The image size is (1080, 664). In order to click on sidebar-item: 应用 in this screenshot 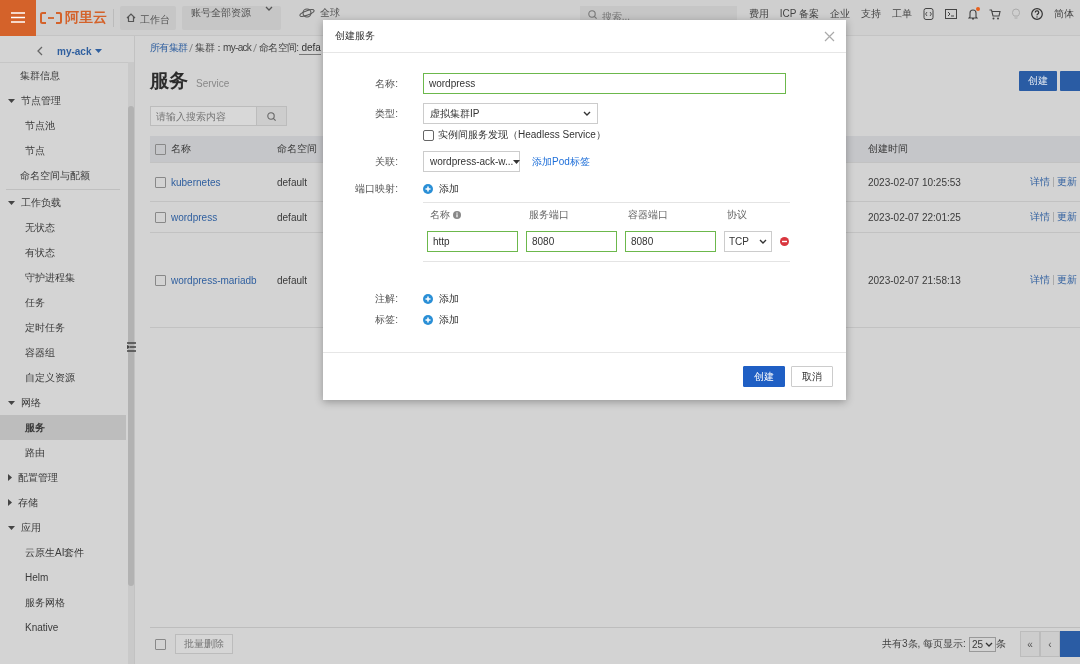, I will do `click(63, 527)`.